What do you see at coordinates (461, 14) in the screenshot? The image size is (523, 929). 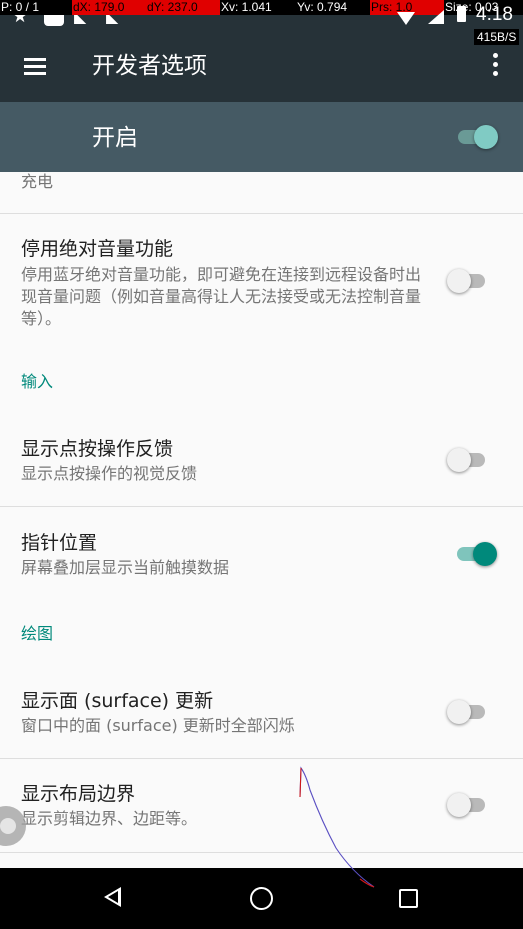 I see `battery-icon` at bounding box center [461, 14].